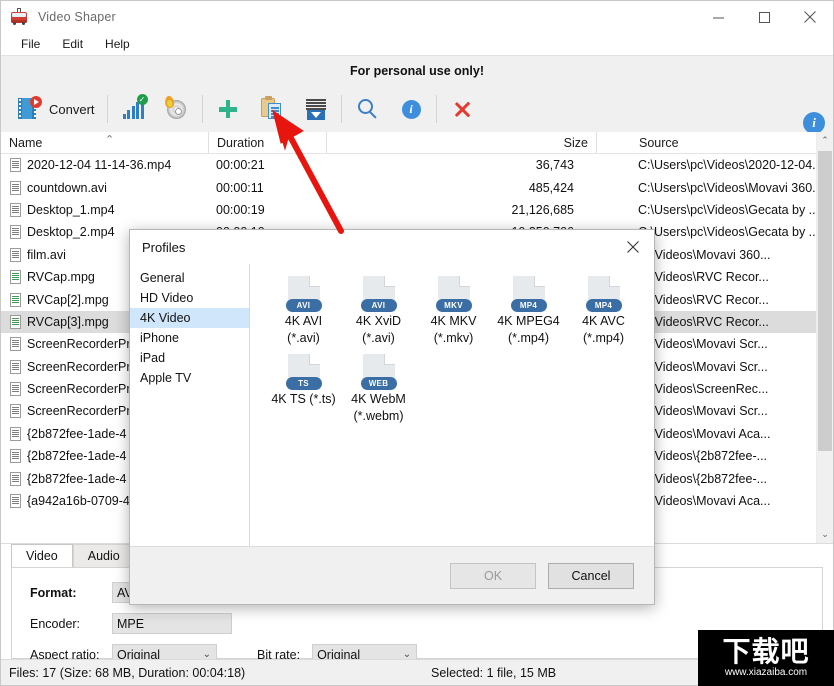 This screenshot has width=834, height=686. I want to click on paste-clipboard-button, so click(272, 109).